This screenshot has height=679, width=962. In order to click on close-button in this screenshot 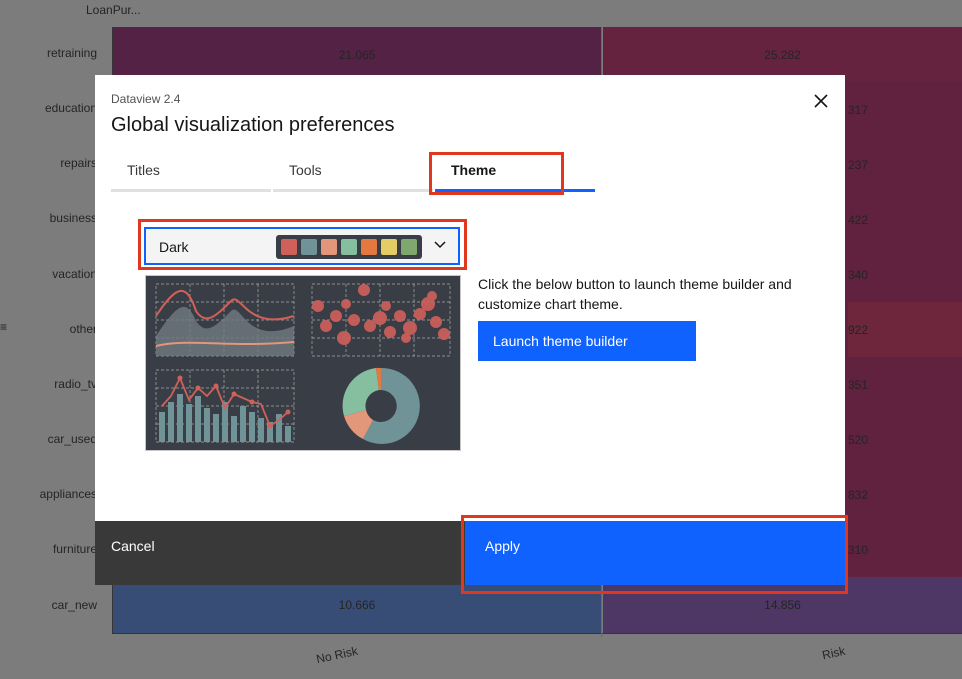, I will do `click(821, 101)`.